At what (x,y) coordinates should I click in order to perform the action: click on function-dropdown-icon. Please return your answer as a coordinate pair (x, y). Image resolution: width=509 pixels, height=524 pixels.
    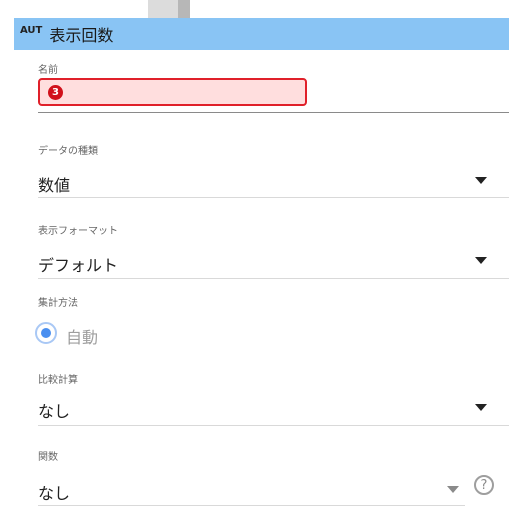
    Looking at the image, I should click on (453, 489).